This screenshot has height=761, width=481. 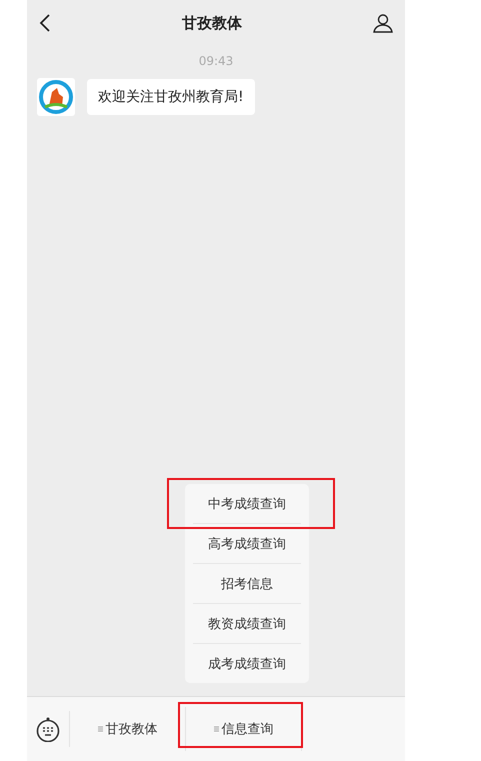 I want to click on submenu-item: 成考成绩查询, so click(x=247, y=663).